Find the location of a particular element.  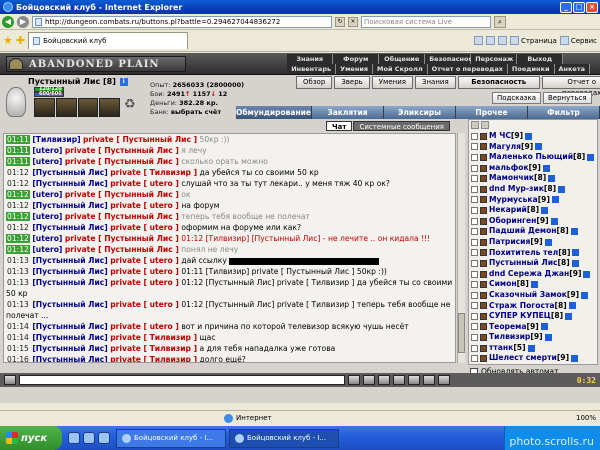

top-menu-item: Общение is located at coordinates (402, 59).